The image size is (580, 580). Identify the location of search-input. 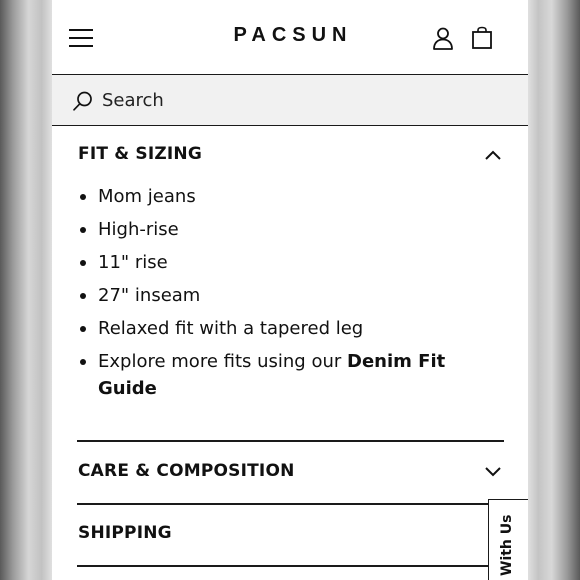
(302, 100).